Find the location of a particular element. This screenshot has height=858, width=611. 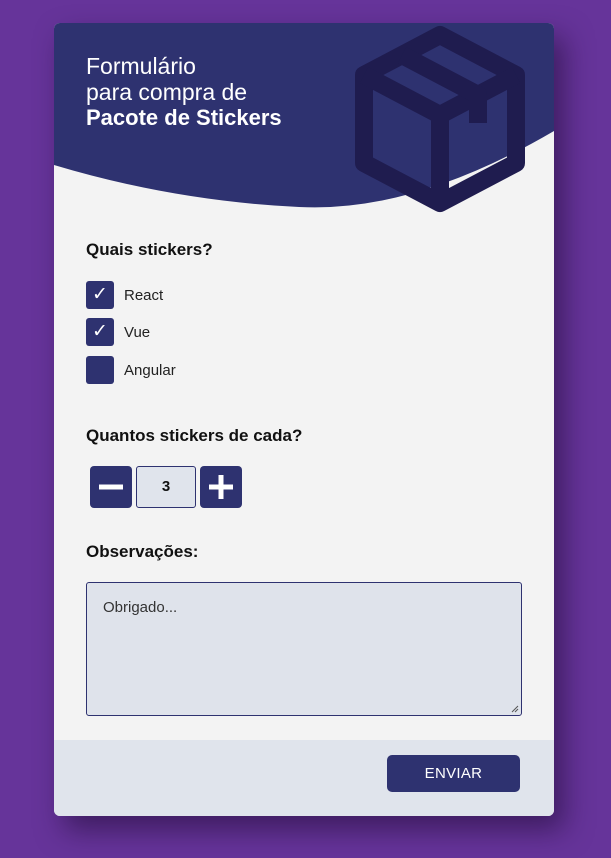

minus-icon is located at coordinates (111, 487).